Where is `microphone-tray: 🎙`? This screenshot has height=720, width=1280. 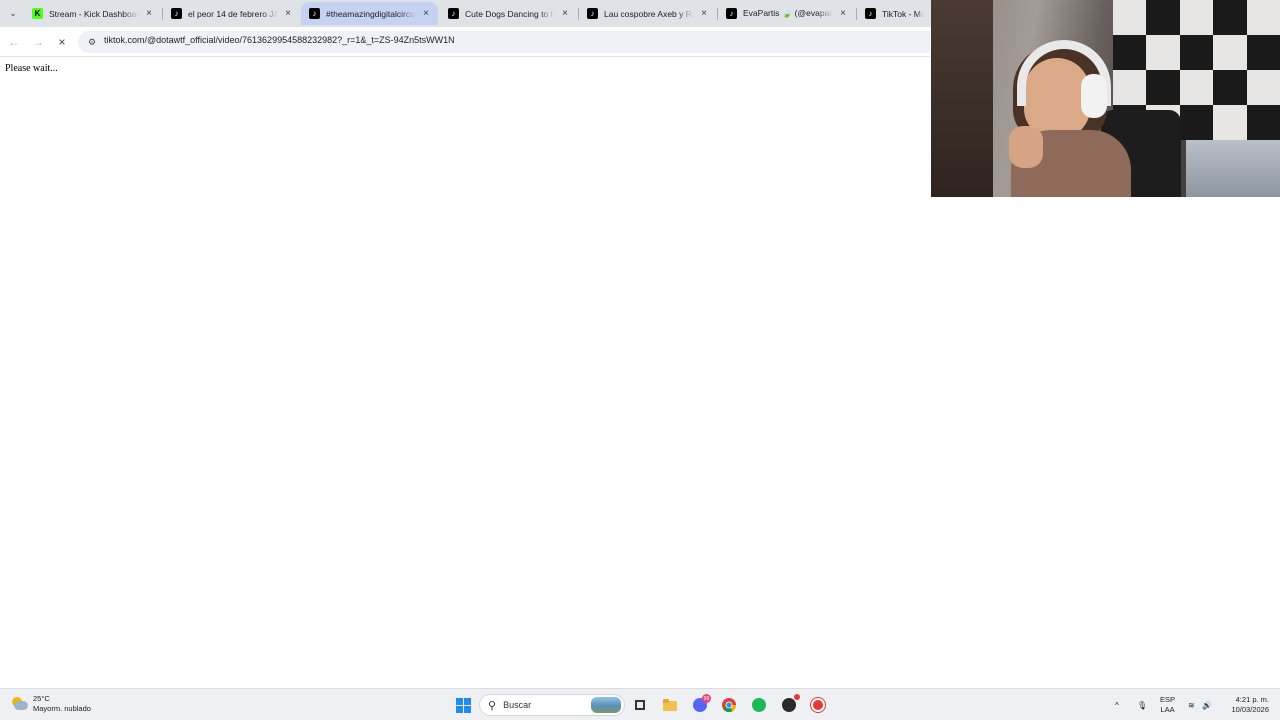 microphone-tray: 🎙 is located at coordinates (1142, 704).